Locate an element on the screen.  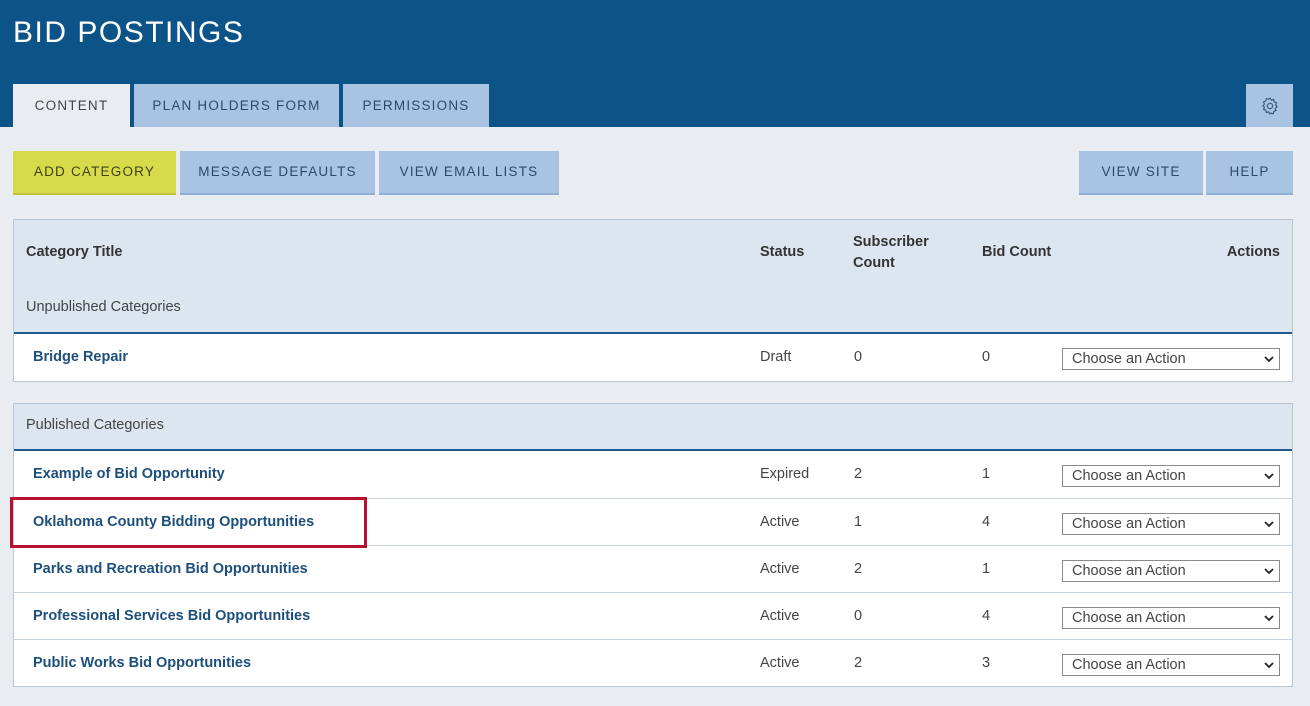
bid-count-cell: 3 is located at coordinates (986, 663).